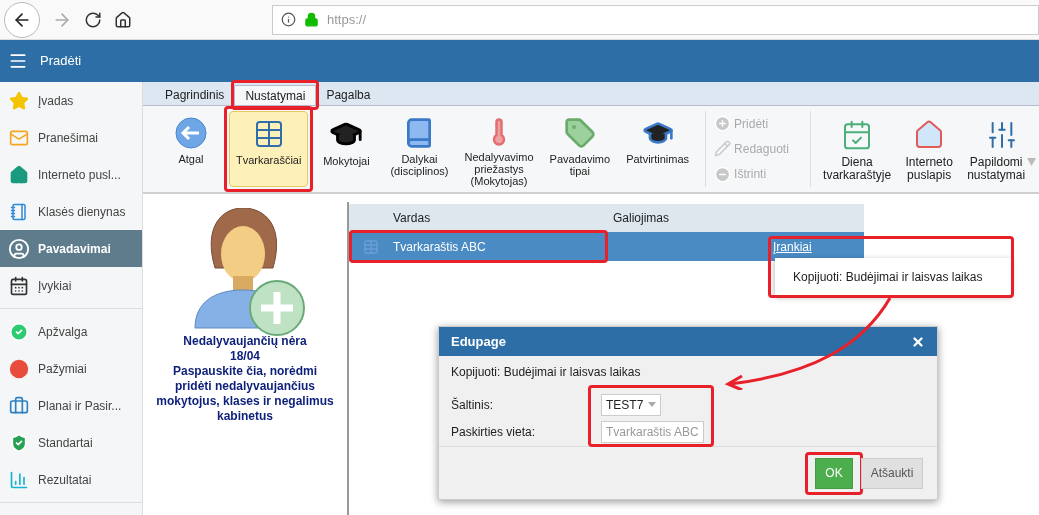 The image size is (1039, 515). What do you see at coordinates (371, 246) in the screenshot?
I see `timetable-icon` at bounding box center [371, 246].